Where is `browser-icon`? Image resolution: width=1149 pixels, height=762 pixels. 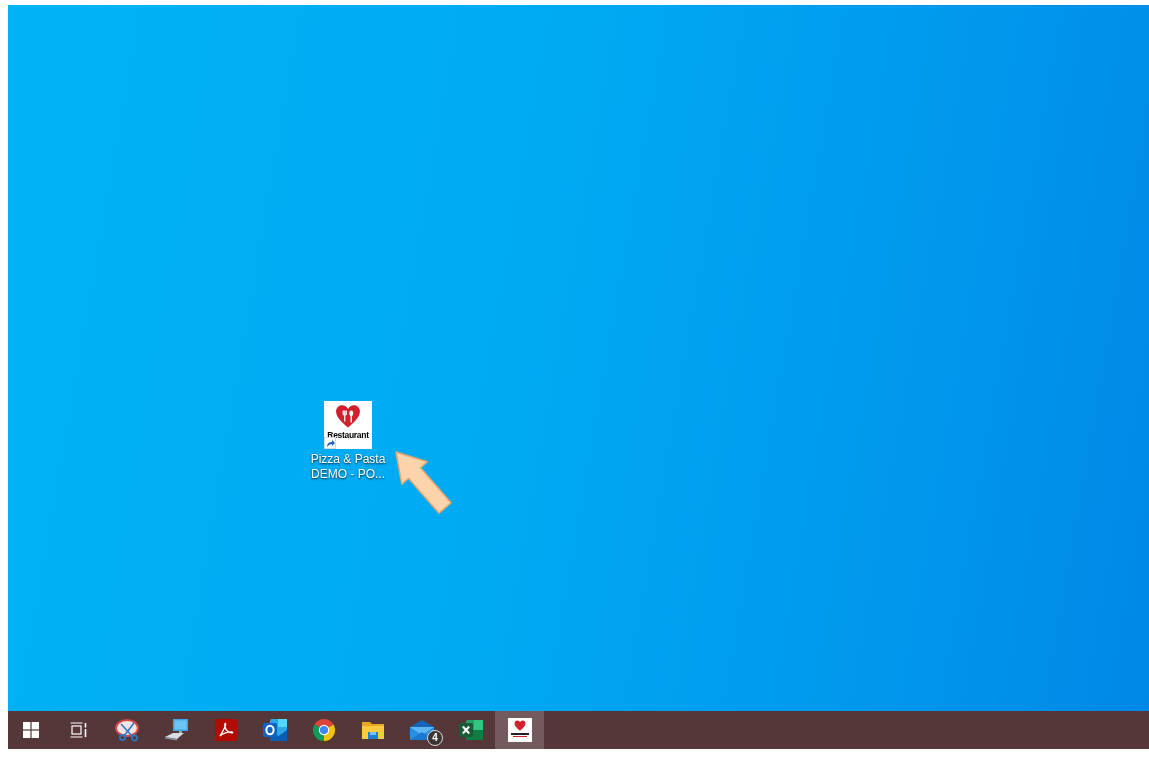
browser-icon is located at coordinates (323, 730).